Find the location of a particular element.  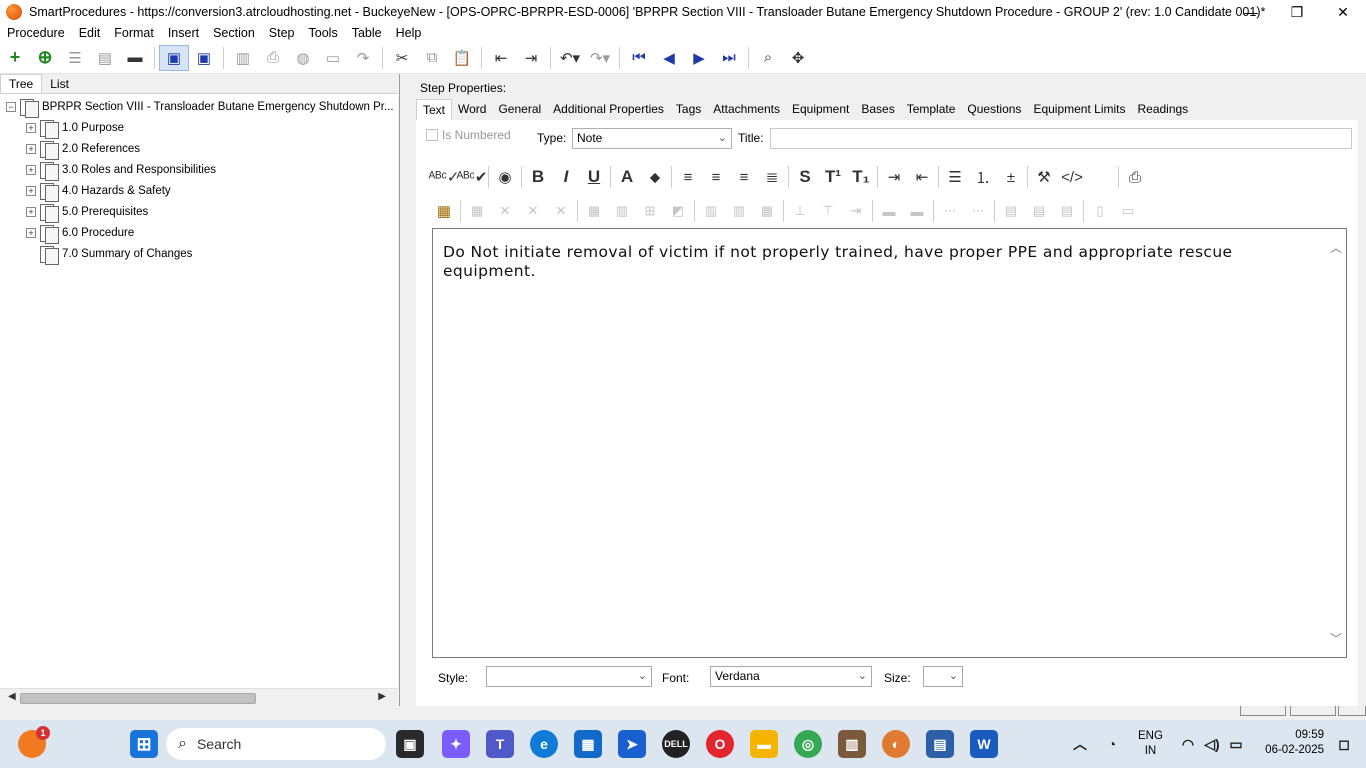

remove-icon: ▬ is located at coordinates (135, 58).